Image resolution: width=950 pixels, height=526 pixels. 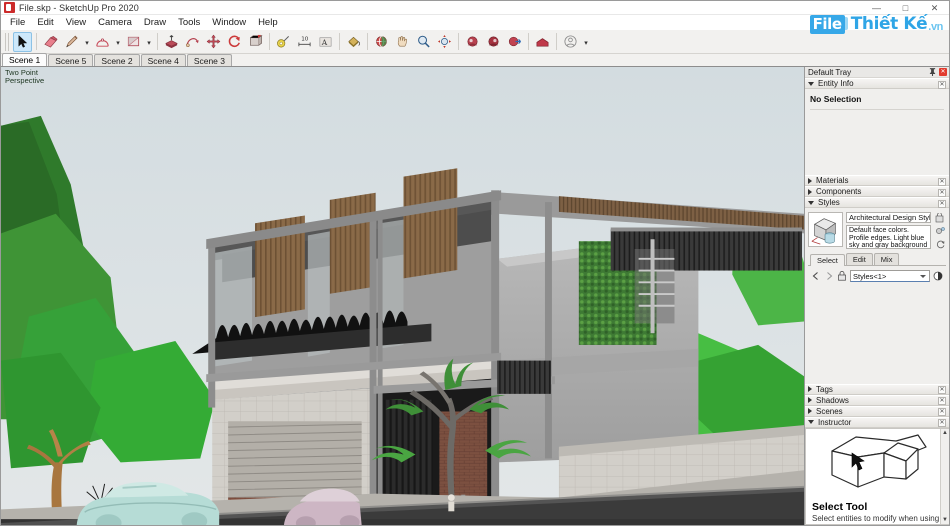 I want to click on line-tool-dropdown: ▾, so click(x=87, y=42).